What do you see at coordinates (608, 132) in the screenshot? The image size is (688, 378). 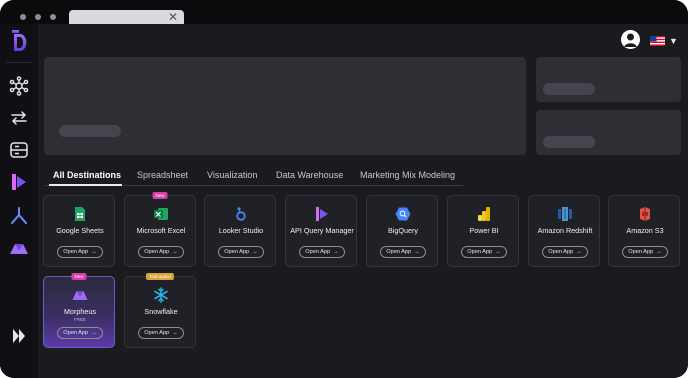 I see `loading-panel-bottom-right` at bounding box center [608, 132].